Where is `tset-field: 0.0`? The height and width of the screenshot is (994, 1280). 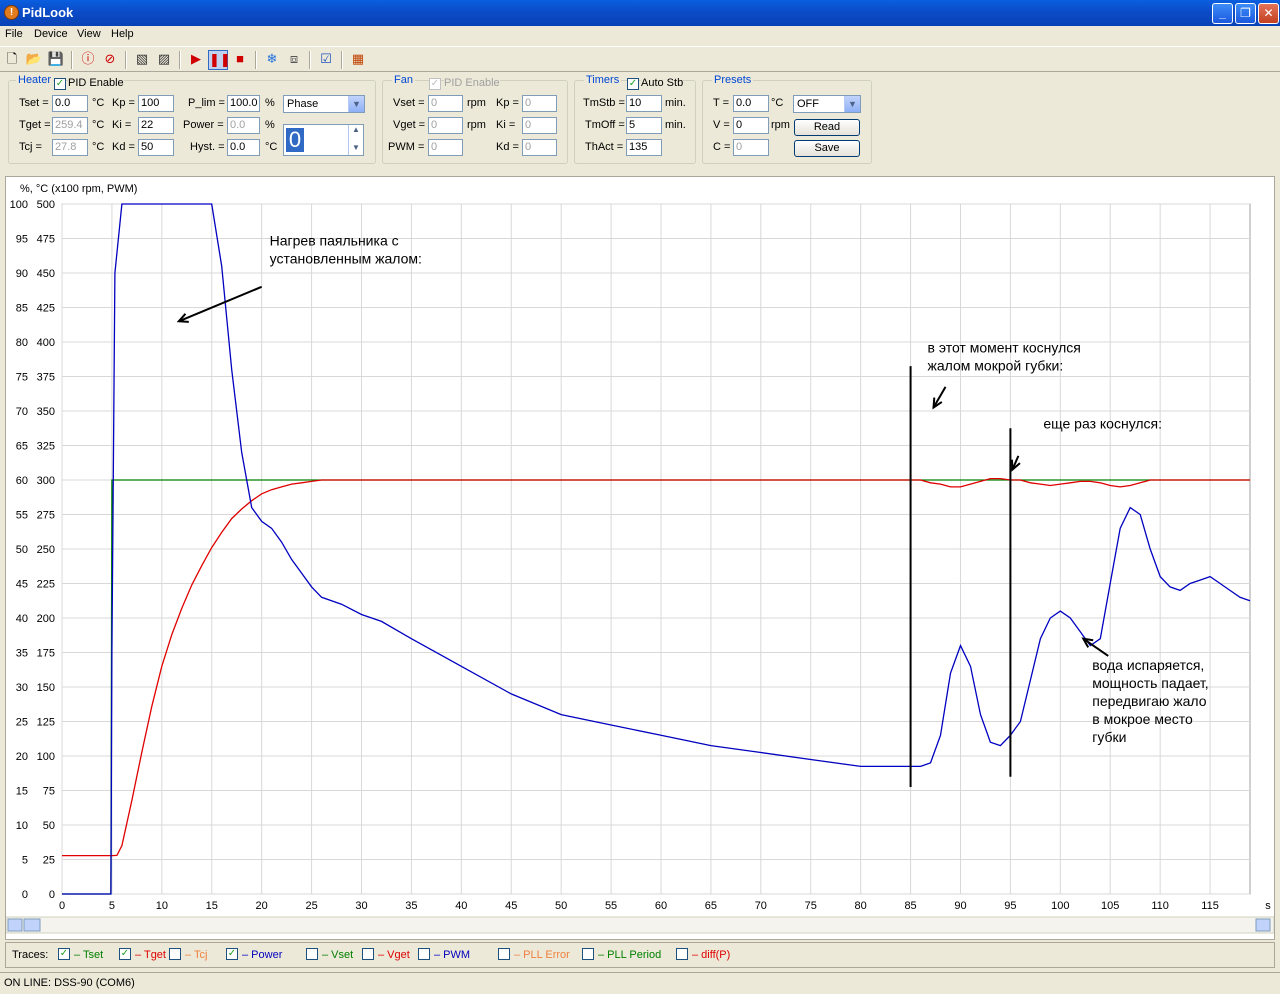 tset-field: 0.0 is located at coordinates (70, 103).